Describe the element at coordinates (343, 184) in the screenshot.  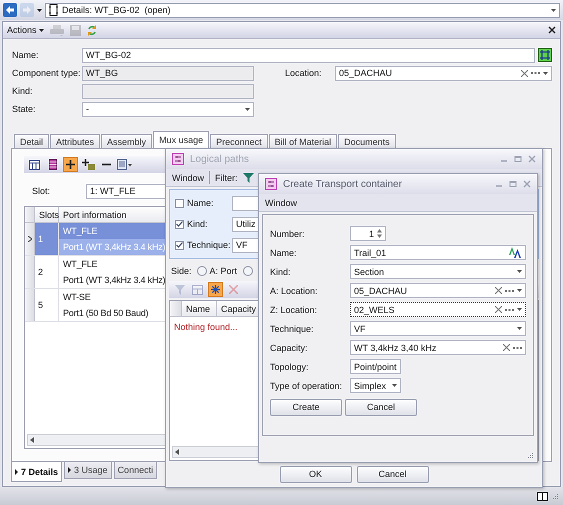
I see `window-title: Create Transport container` at that location.